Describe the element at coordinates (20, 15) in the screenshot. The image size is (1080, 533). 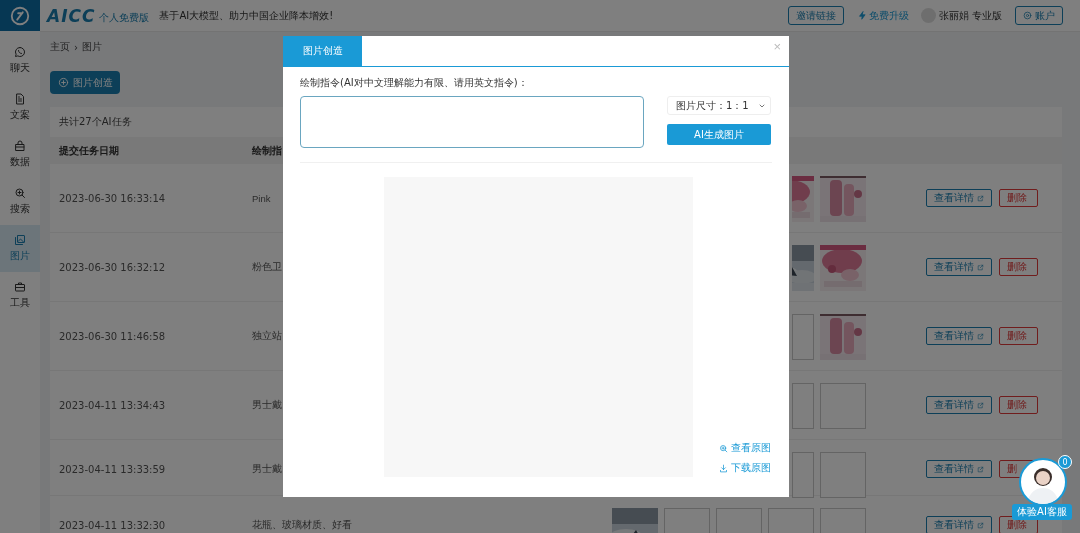
I see `circle-logo-icon` at that location.